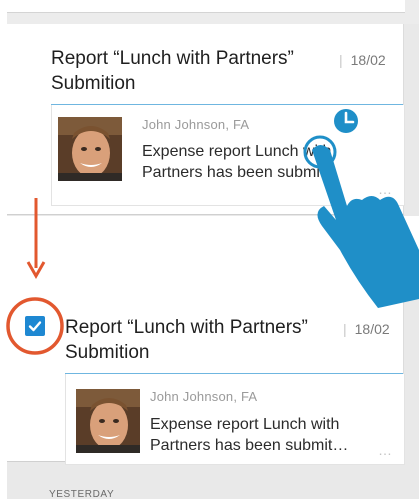 The width and height of the screenshot is (419, 500). I want to click on check-icon, so click(35, 326).